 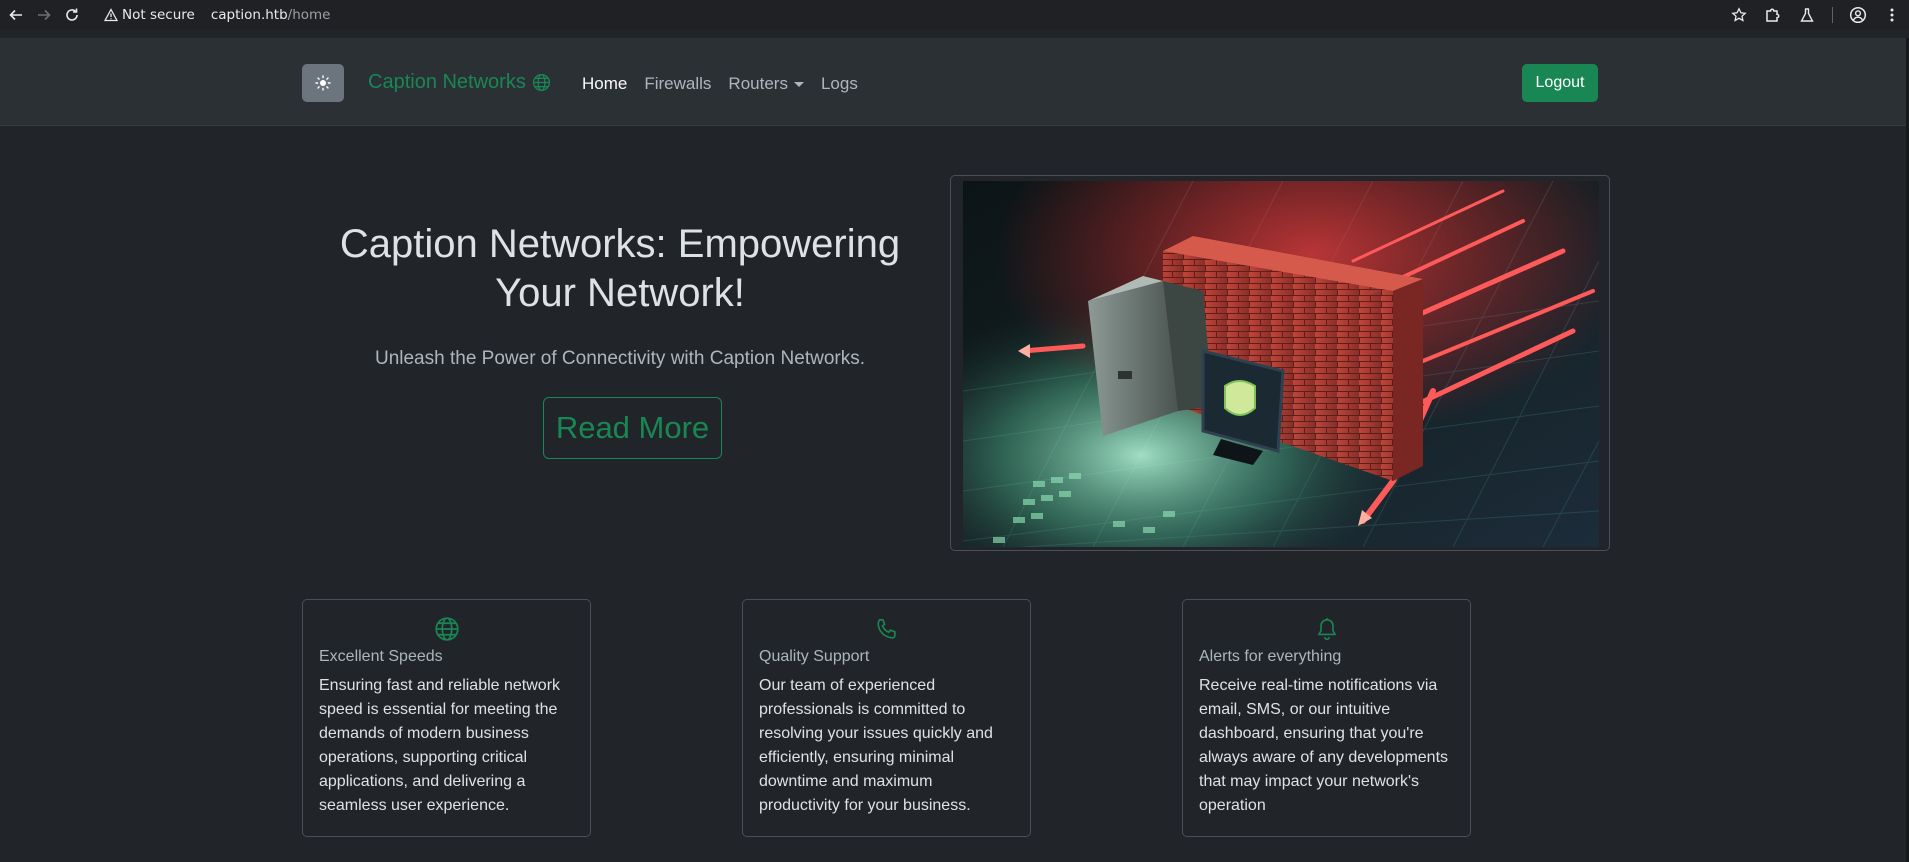 What do you see at coordinates (886, 628) in the screenshot?
I see `phone-icon` at bounding box center [886, 628].